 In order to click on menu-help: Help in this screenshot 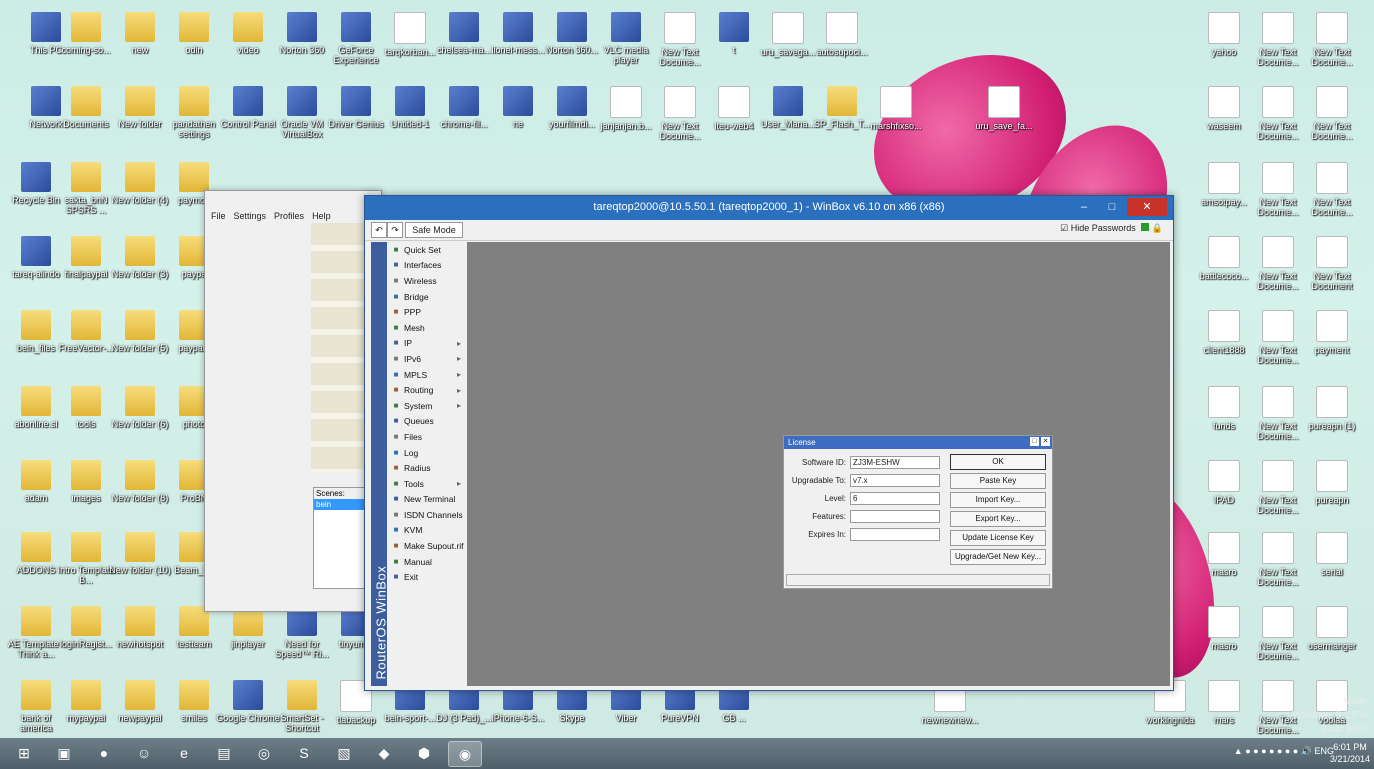, I will do `click(321, 216)`.